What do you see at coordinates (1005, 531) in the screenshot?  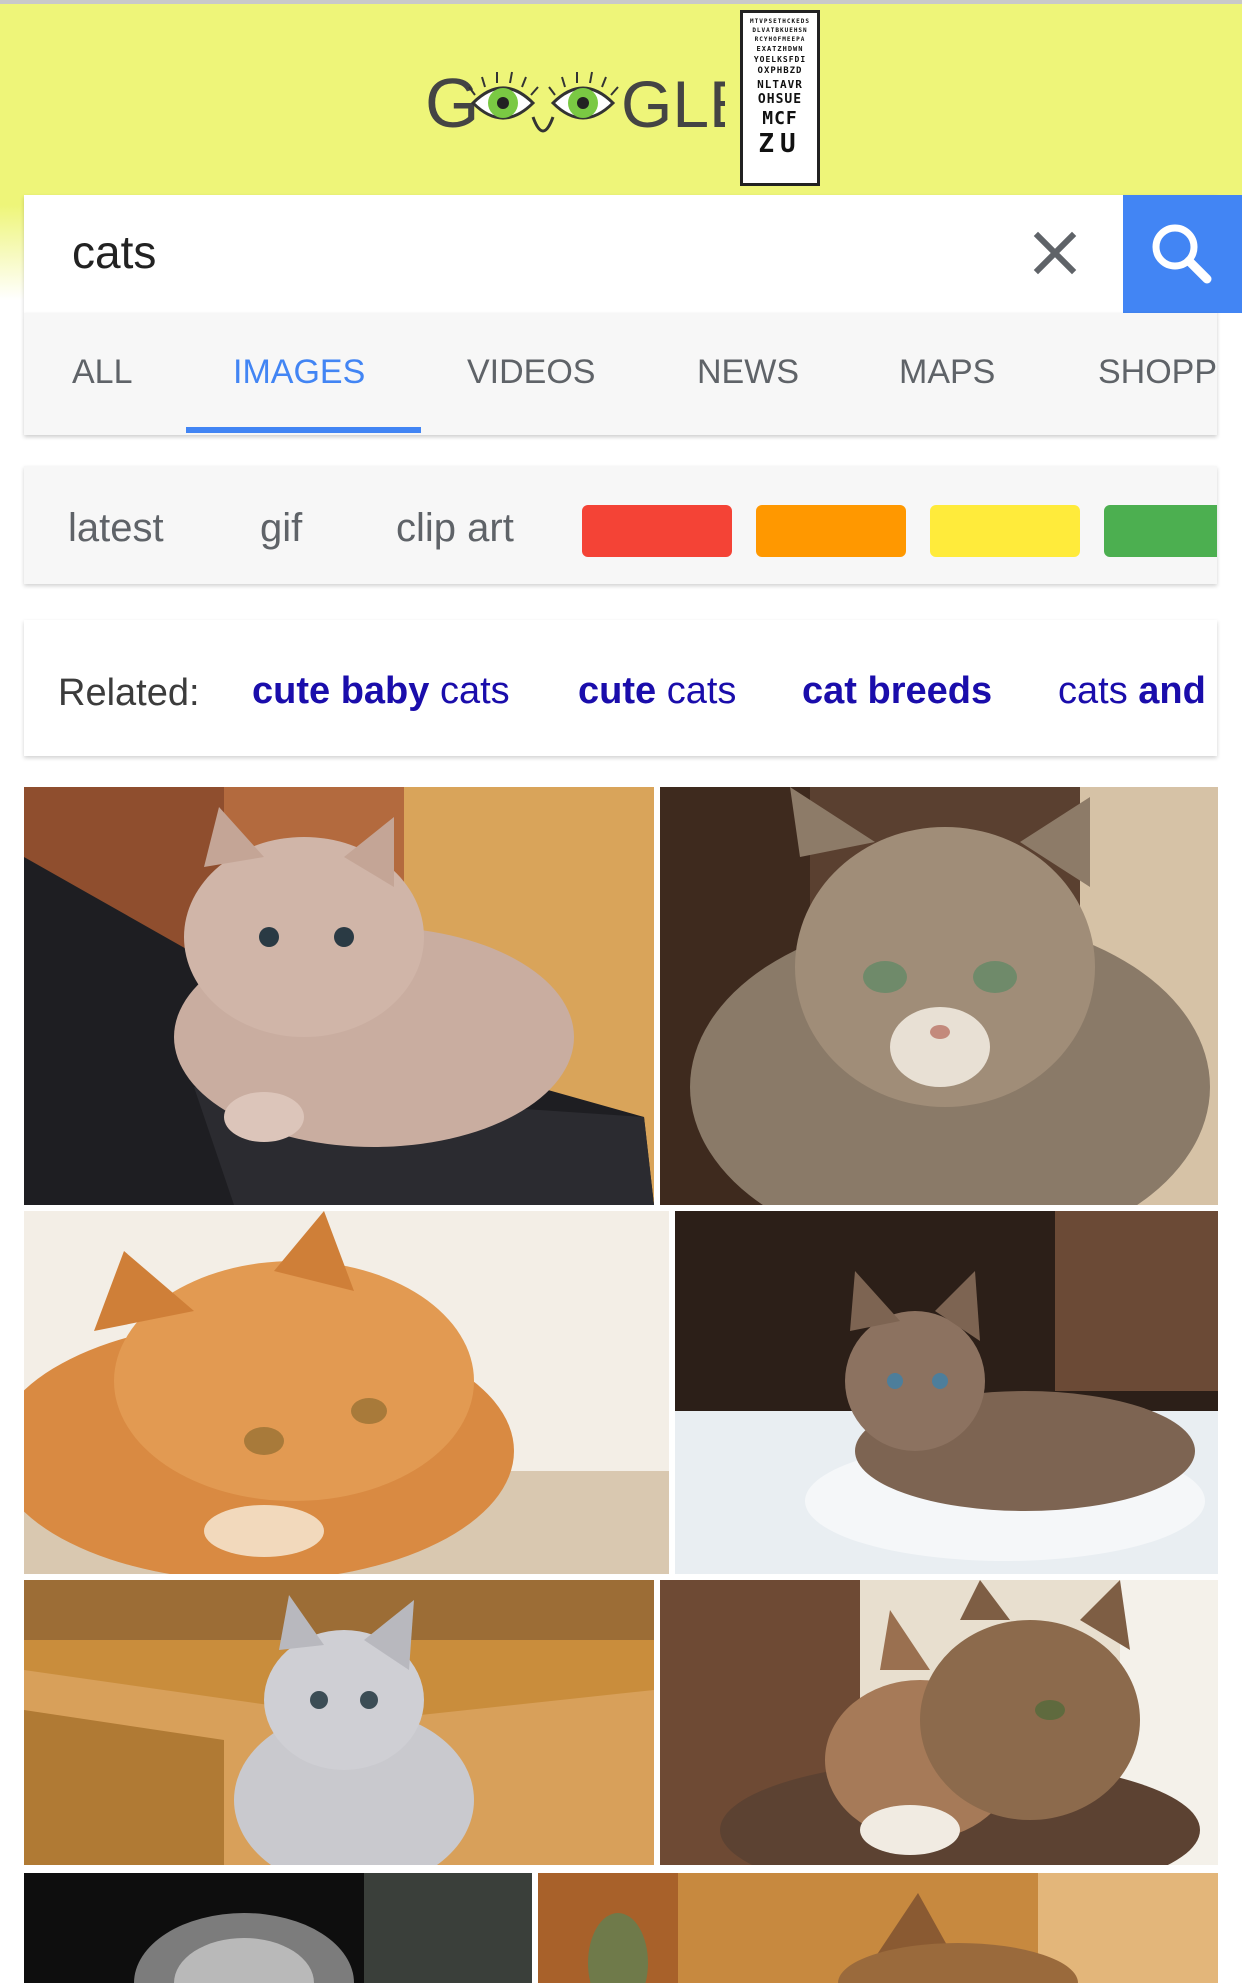 I see `color-swatch-yellow` at bounding box center [1005, 531].